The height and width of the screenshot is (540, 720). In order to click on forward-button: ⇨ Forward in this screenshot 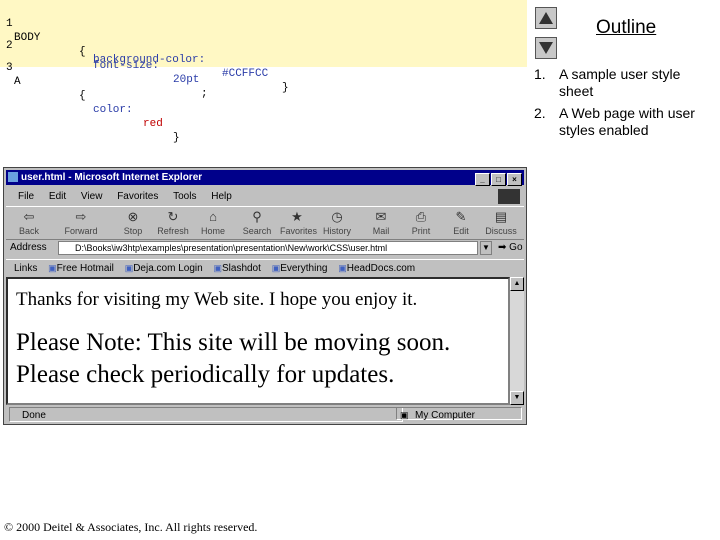, I will do `click(81, 222)`.